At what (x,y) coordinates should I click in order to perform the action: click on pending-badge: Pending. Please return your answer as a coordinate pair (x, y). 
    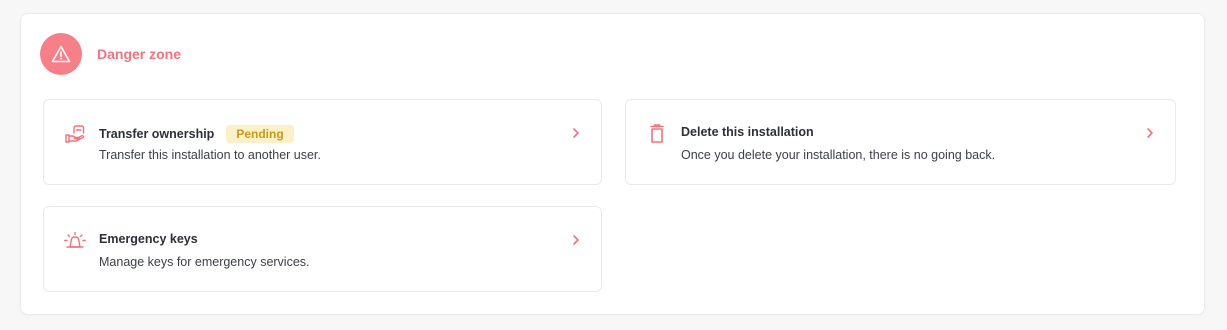
    Looking at the image, I should click on (260, 134).